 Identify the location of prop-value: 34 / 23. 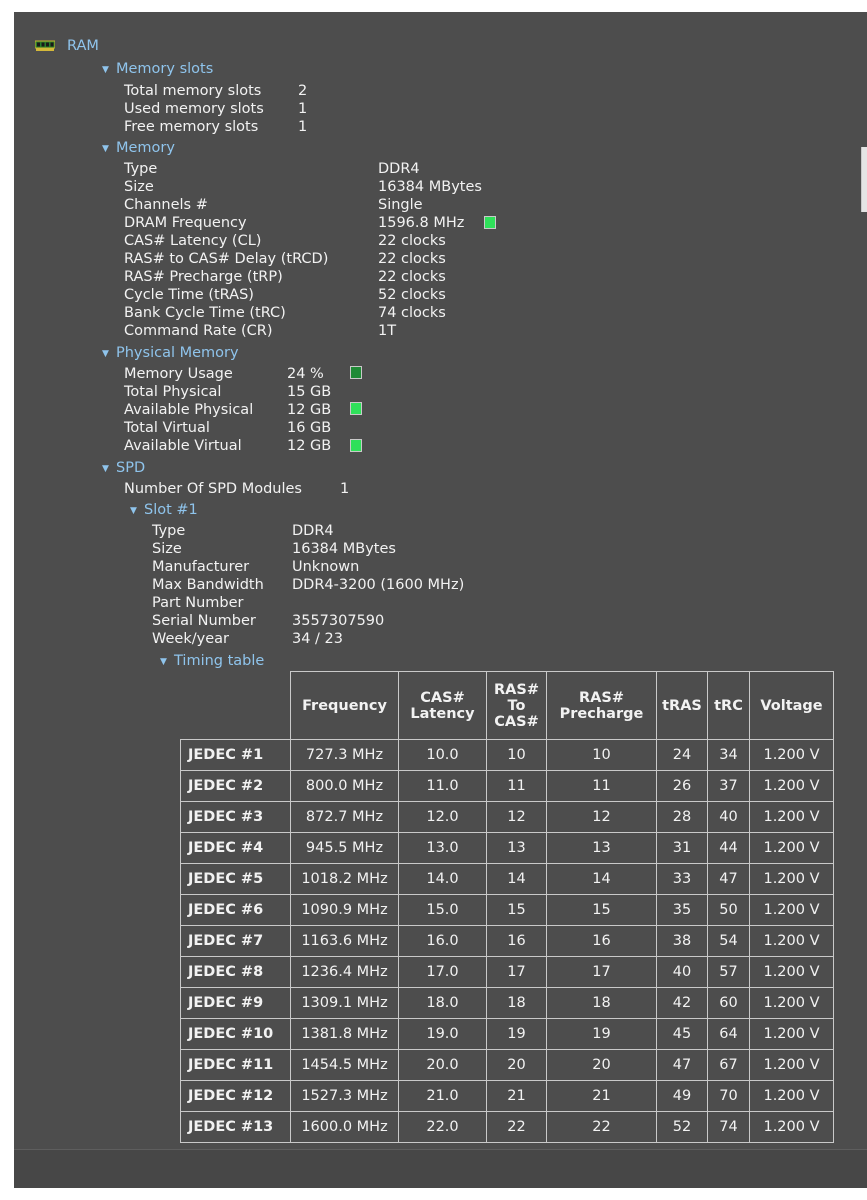
(318, 639).